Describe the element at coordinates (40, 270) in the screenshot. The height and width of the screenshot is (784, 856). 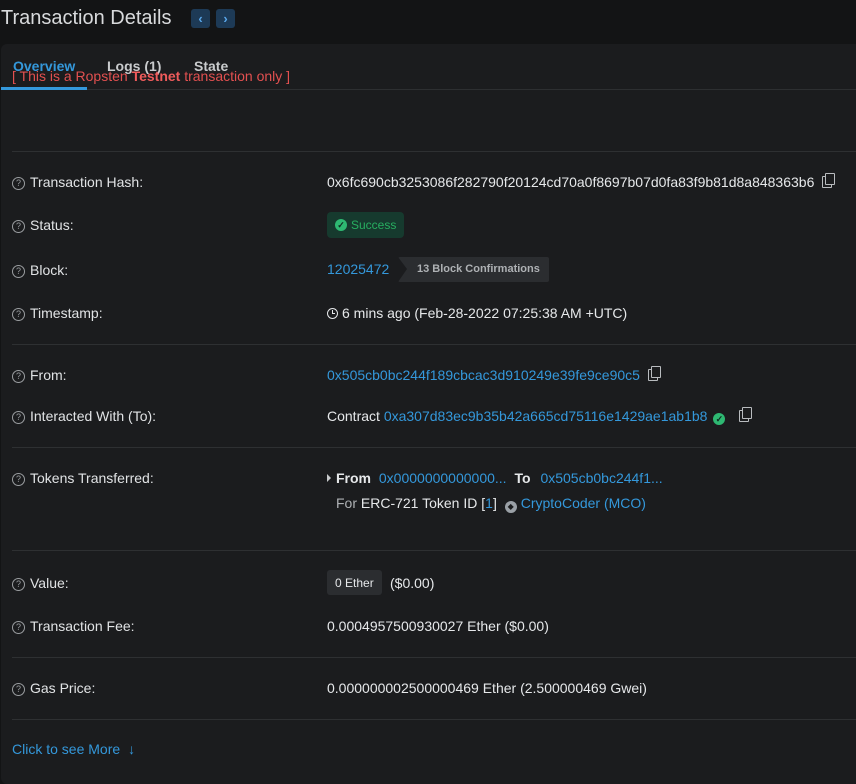
I see `block-label: ? Block:` at that location.